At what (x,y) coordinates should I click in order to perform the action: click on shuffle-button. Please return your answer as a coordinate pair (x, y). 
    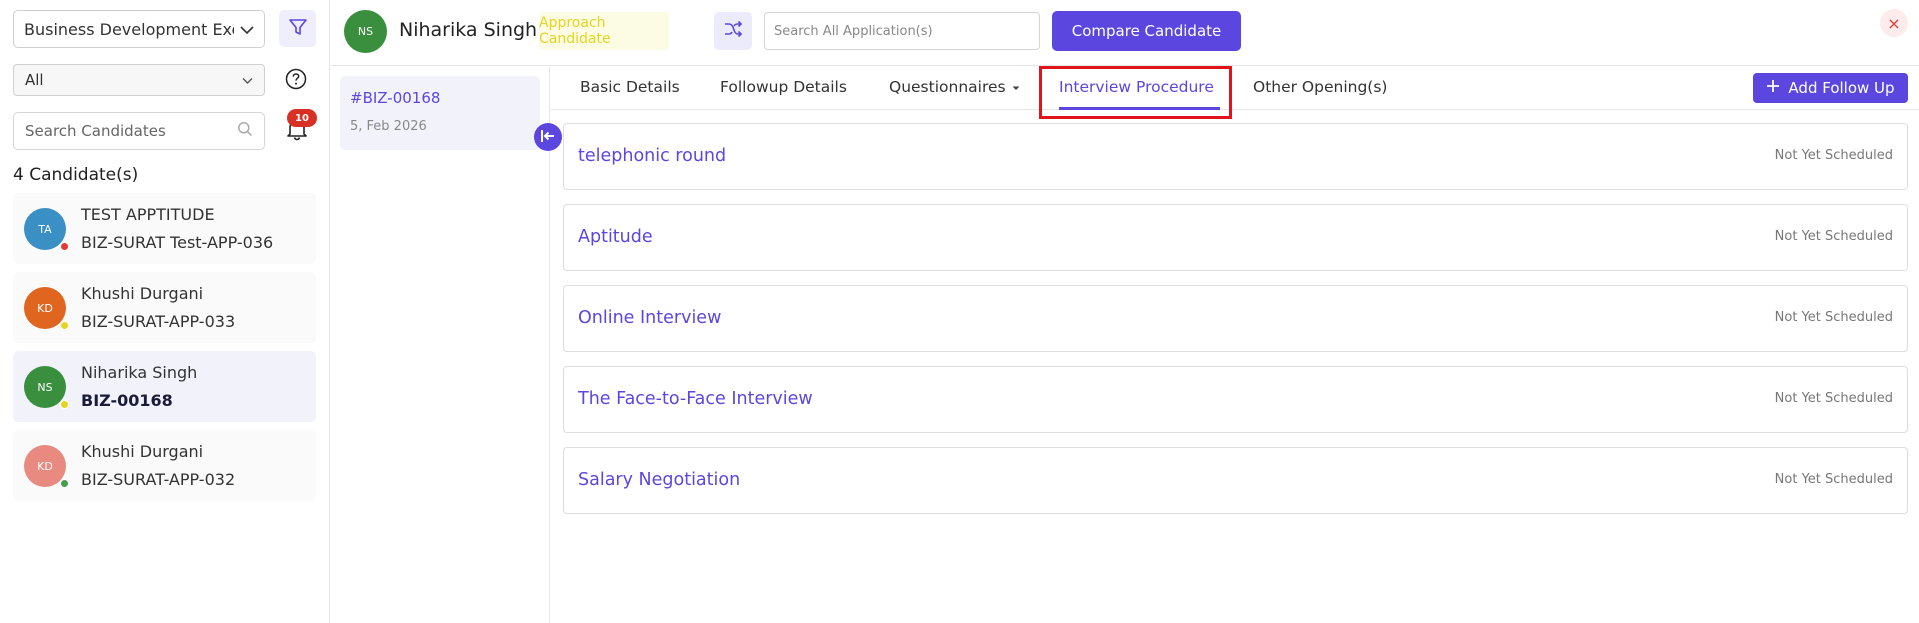
    Looking at the image, I should click on (733, 31).